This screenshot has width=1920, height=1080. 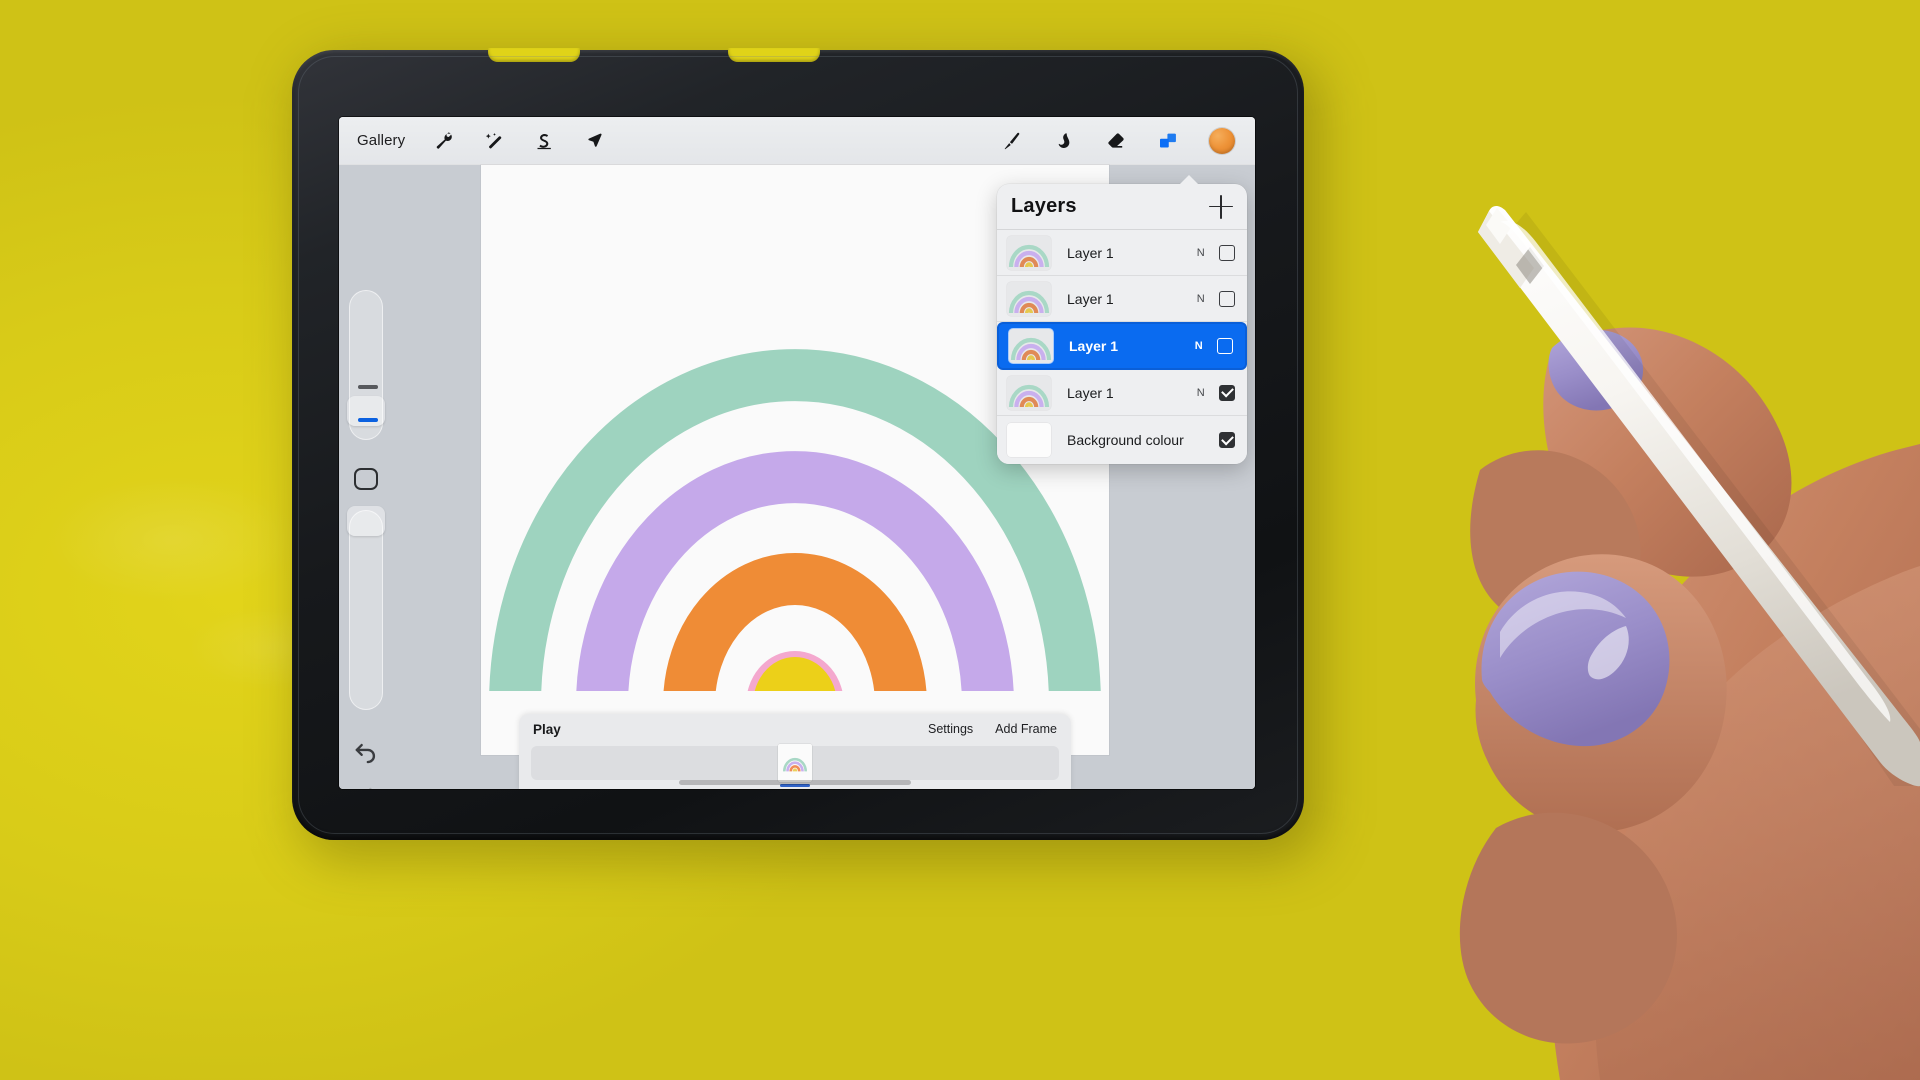 I want to click on frame-rainbow-icon, so click(x=795, y=764).